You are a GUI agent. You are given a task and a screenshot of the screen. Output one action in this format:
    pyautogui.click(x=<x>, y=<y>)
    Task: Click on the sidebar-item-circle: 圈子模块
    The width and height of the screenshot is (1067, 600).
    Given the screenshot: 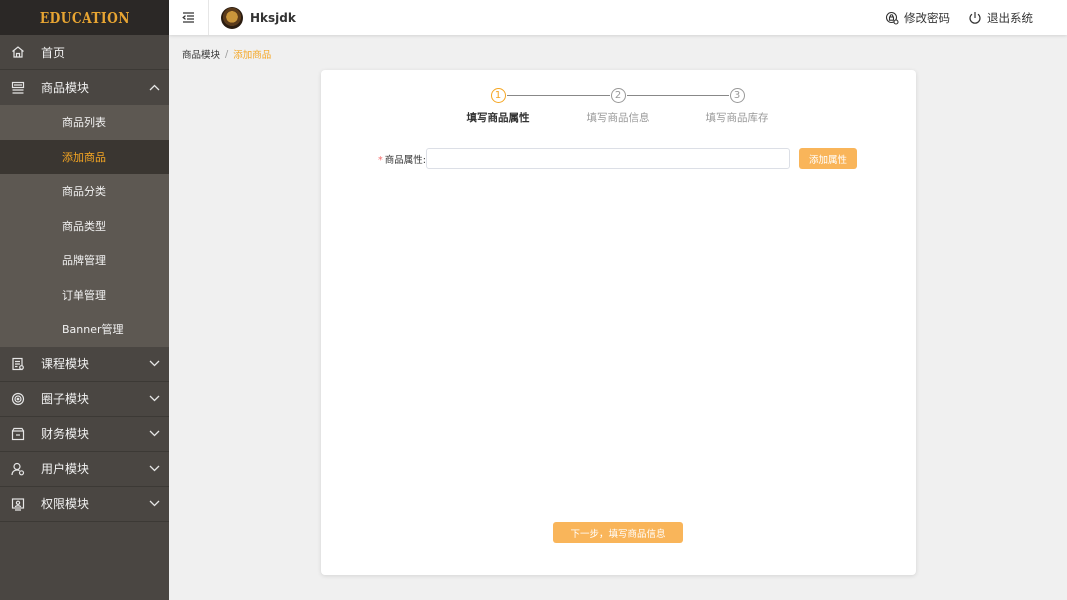 What is the action you would take?
    pyautogui.click(x=84, y=399)
    